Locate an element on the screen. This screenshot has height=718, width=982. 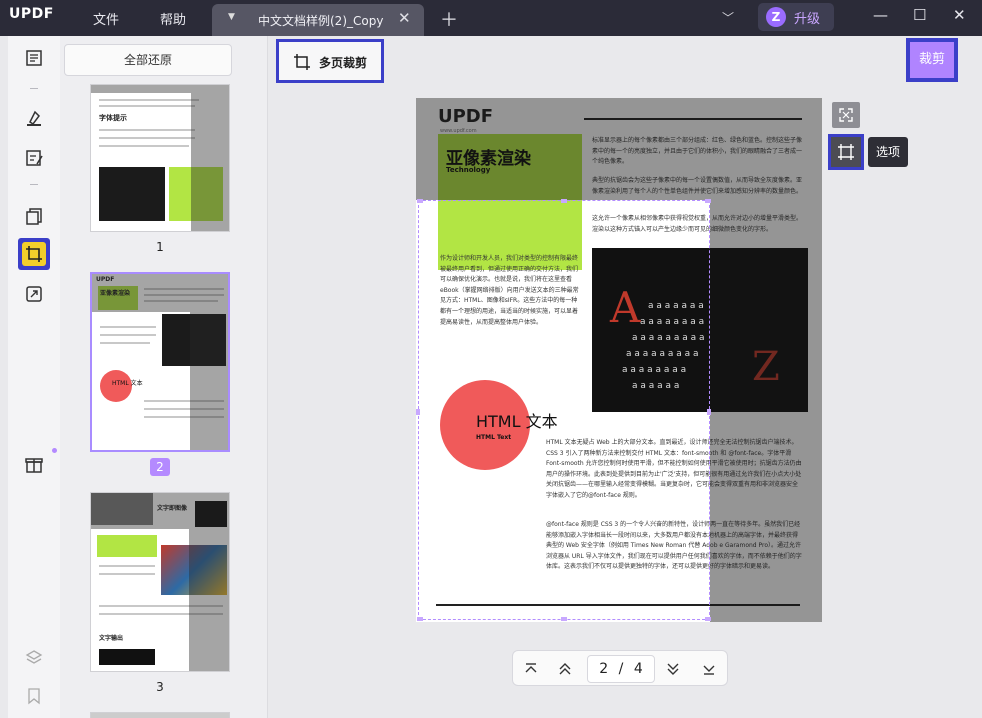
edit-icon is located at coordinates (34, 158).